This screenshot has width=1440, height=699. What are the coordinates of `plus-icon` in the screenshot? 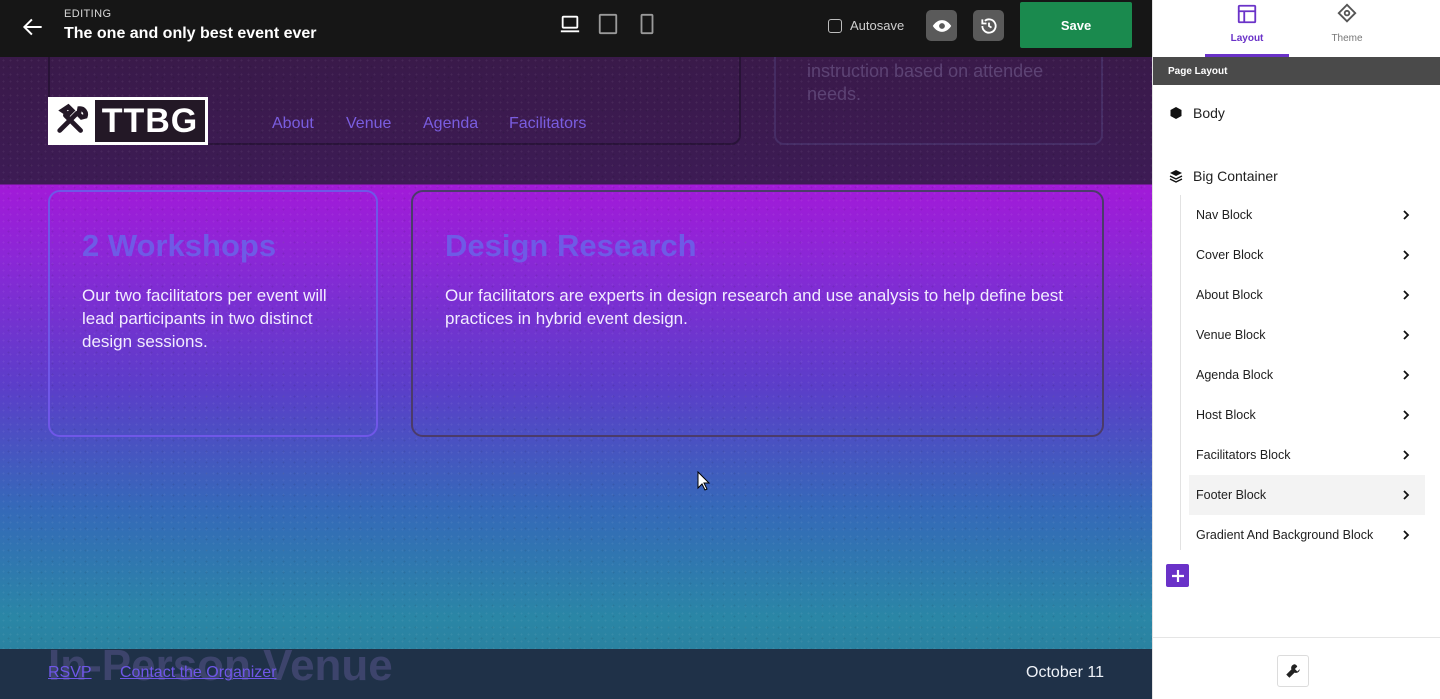 It's located at (1177, 575).